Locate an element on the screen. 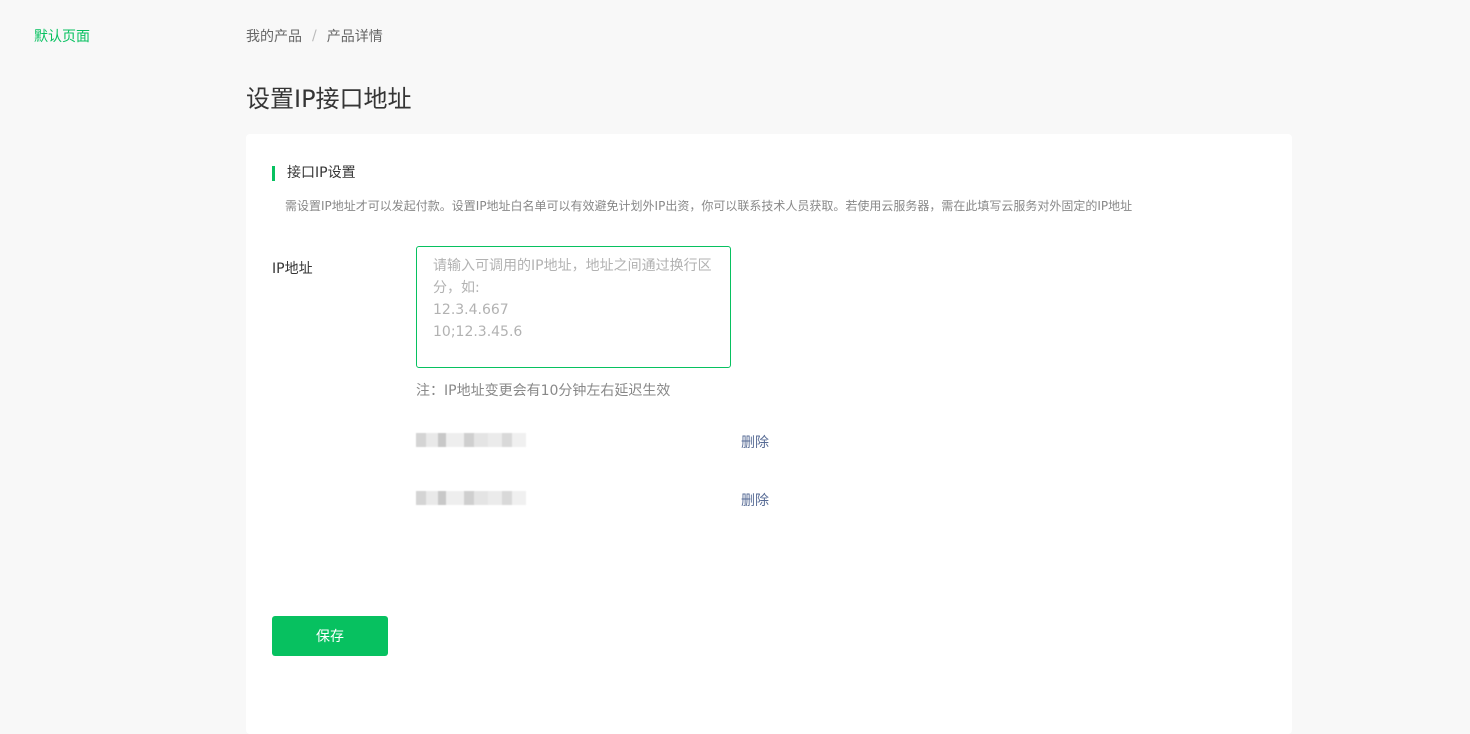 This screenshot has width=1470, height=734. sidebar-item-default-page: 默认页面 is located at coordinates (62, 36).